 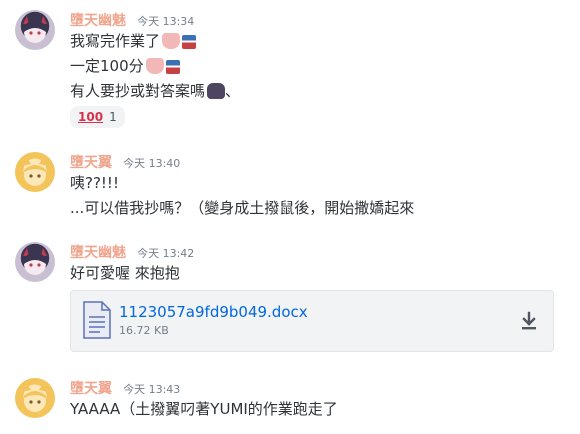 I want to click on message-text: 有人要抄或對答案嗎 、, so click(x=155, y=91).